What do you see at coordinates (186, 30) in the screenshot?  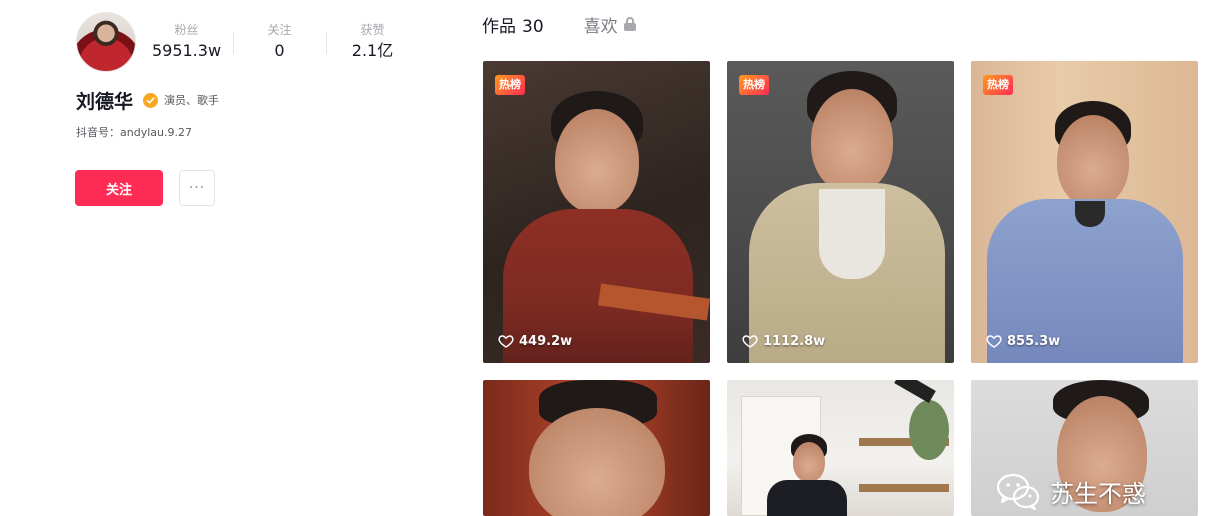 I see `stat-label: 粉丝` at bounding box center [186, 30].